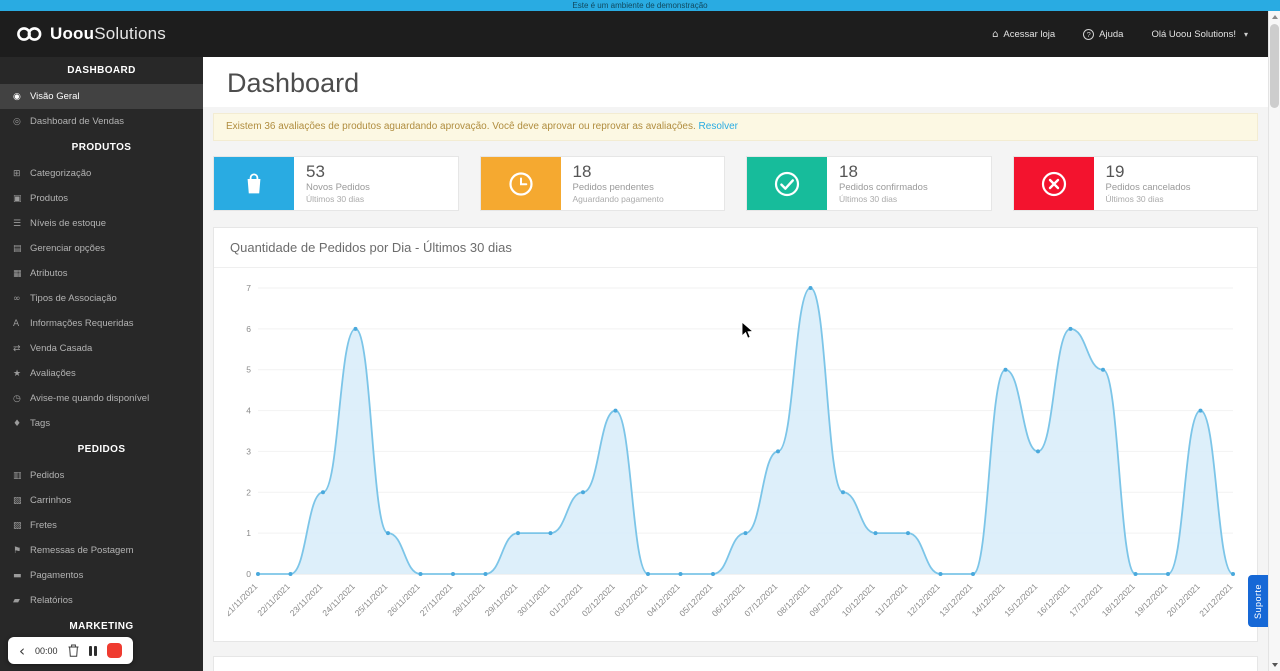 The width and height of the screenshot is (1280, 671). What do you see at coordinates (61, 173) in the screenshot?
I see `sidebar-item-label: Categorização` at bounding box center [61, 173].